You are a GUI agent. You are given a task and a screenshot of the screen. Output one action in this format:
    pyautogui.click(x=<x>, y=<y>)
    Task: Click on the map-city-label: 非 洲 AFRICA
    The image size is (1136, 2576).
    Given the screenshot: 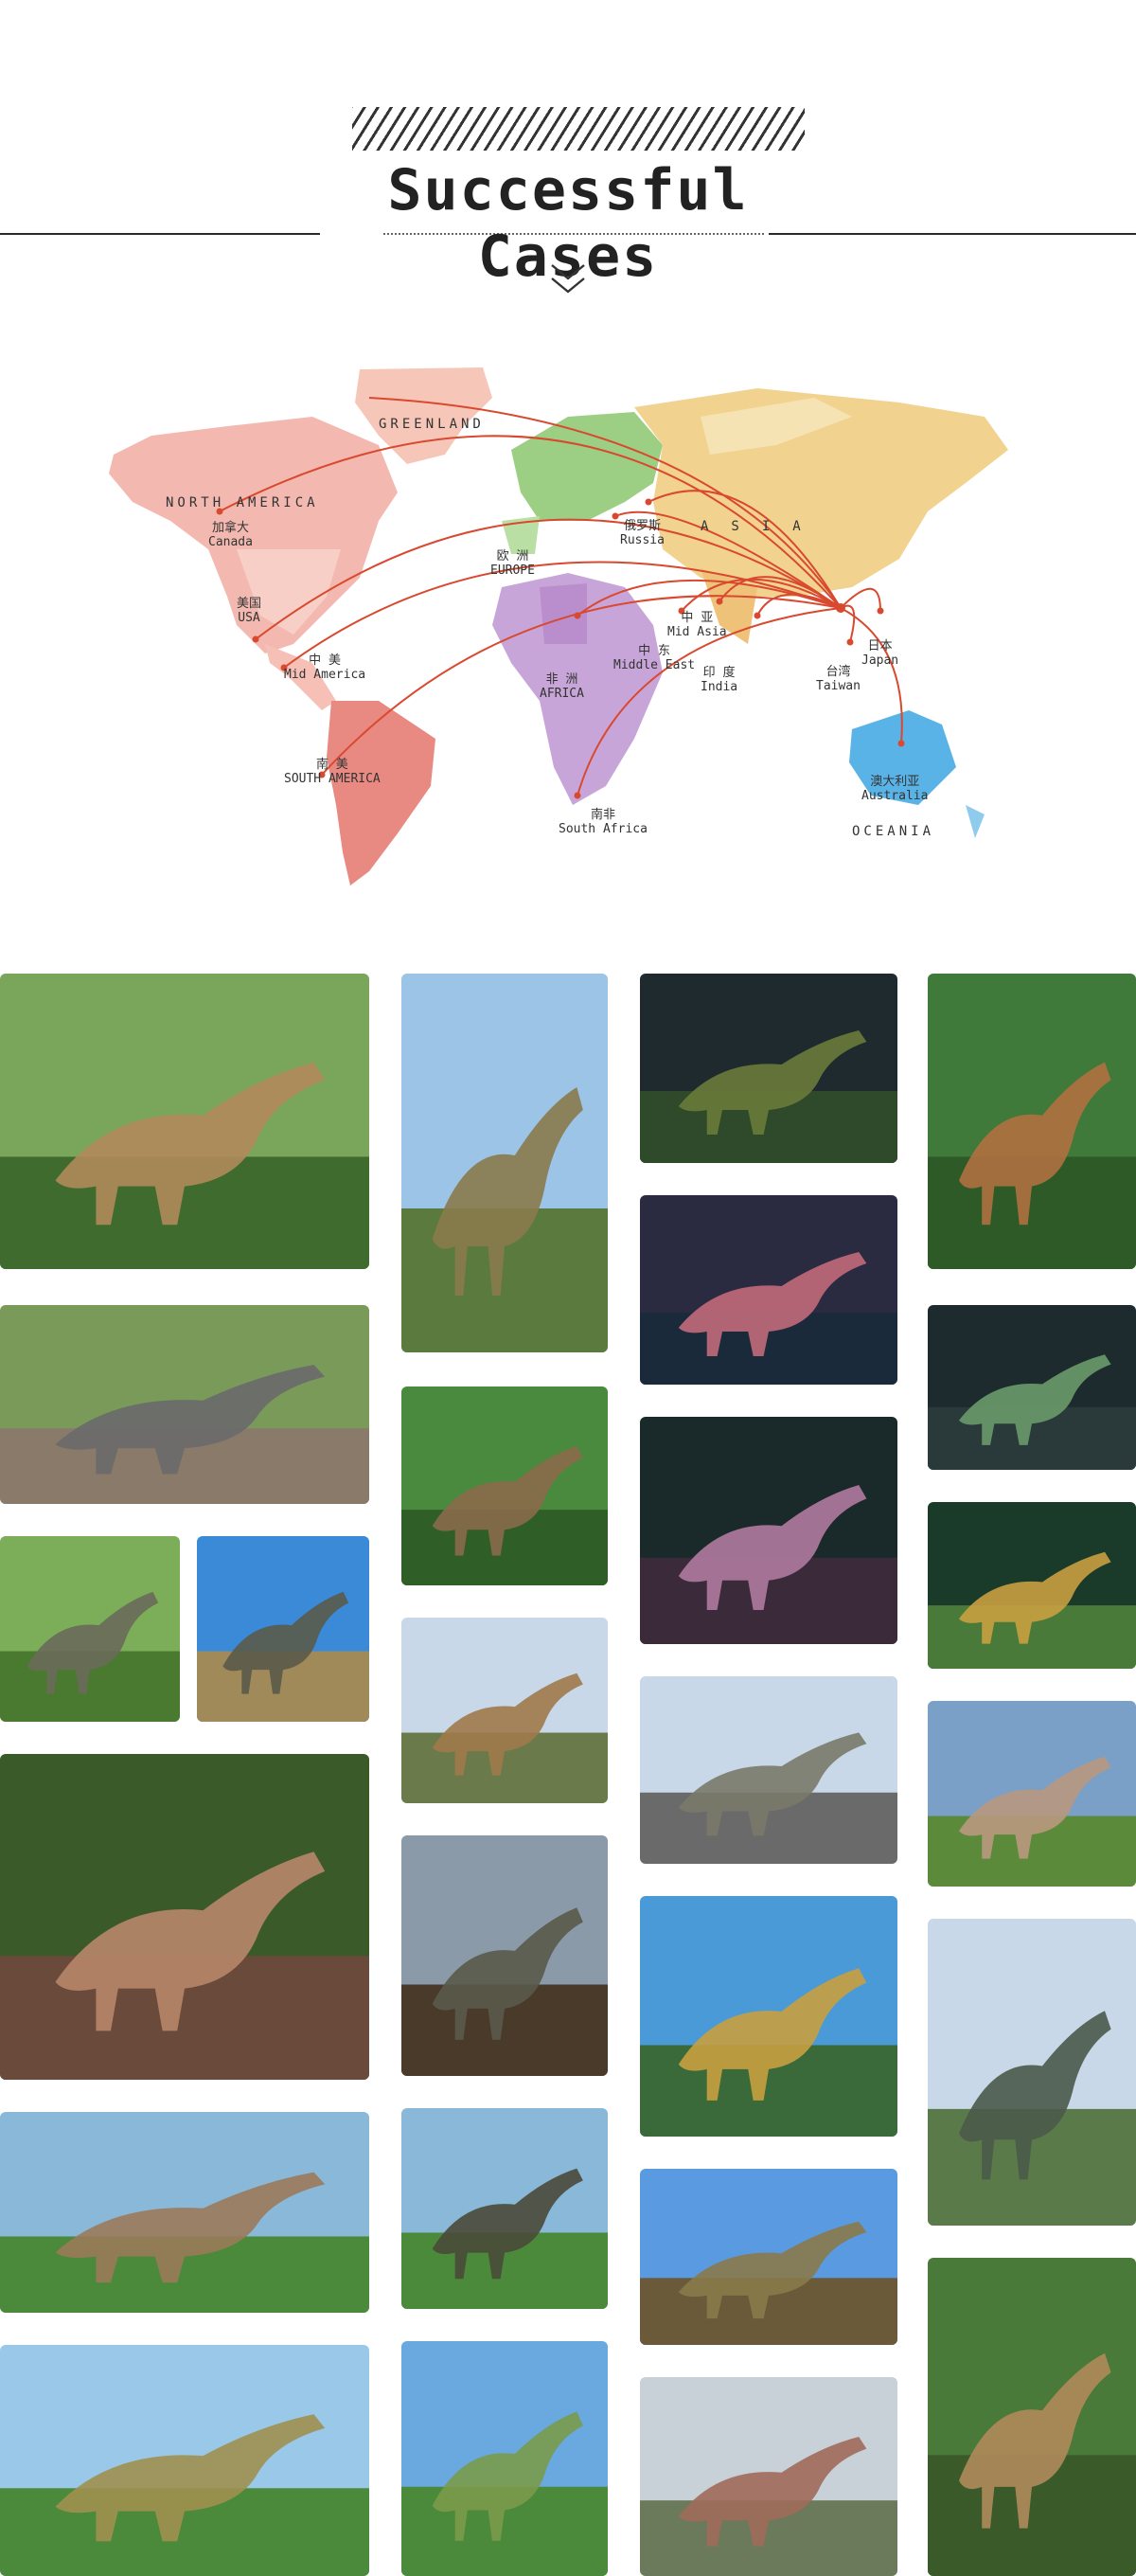 What is the action you would take?
    pyautogui.click(x=562, y=686)
    